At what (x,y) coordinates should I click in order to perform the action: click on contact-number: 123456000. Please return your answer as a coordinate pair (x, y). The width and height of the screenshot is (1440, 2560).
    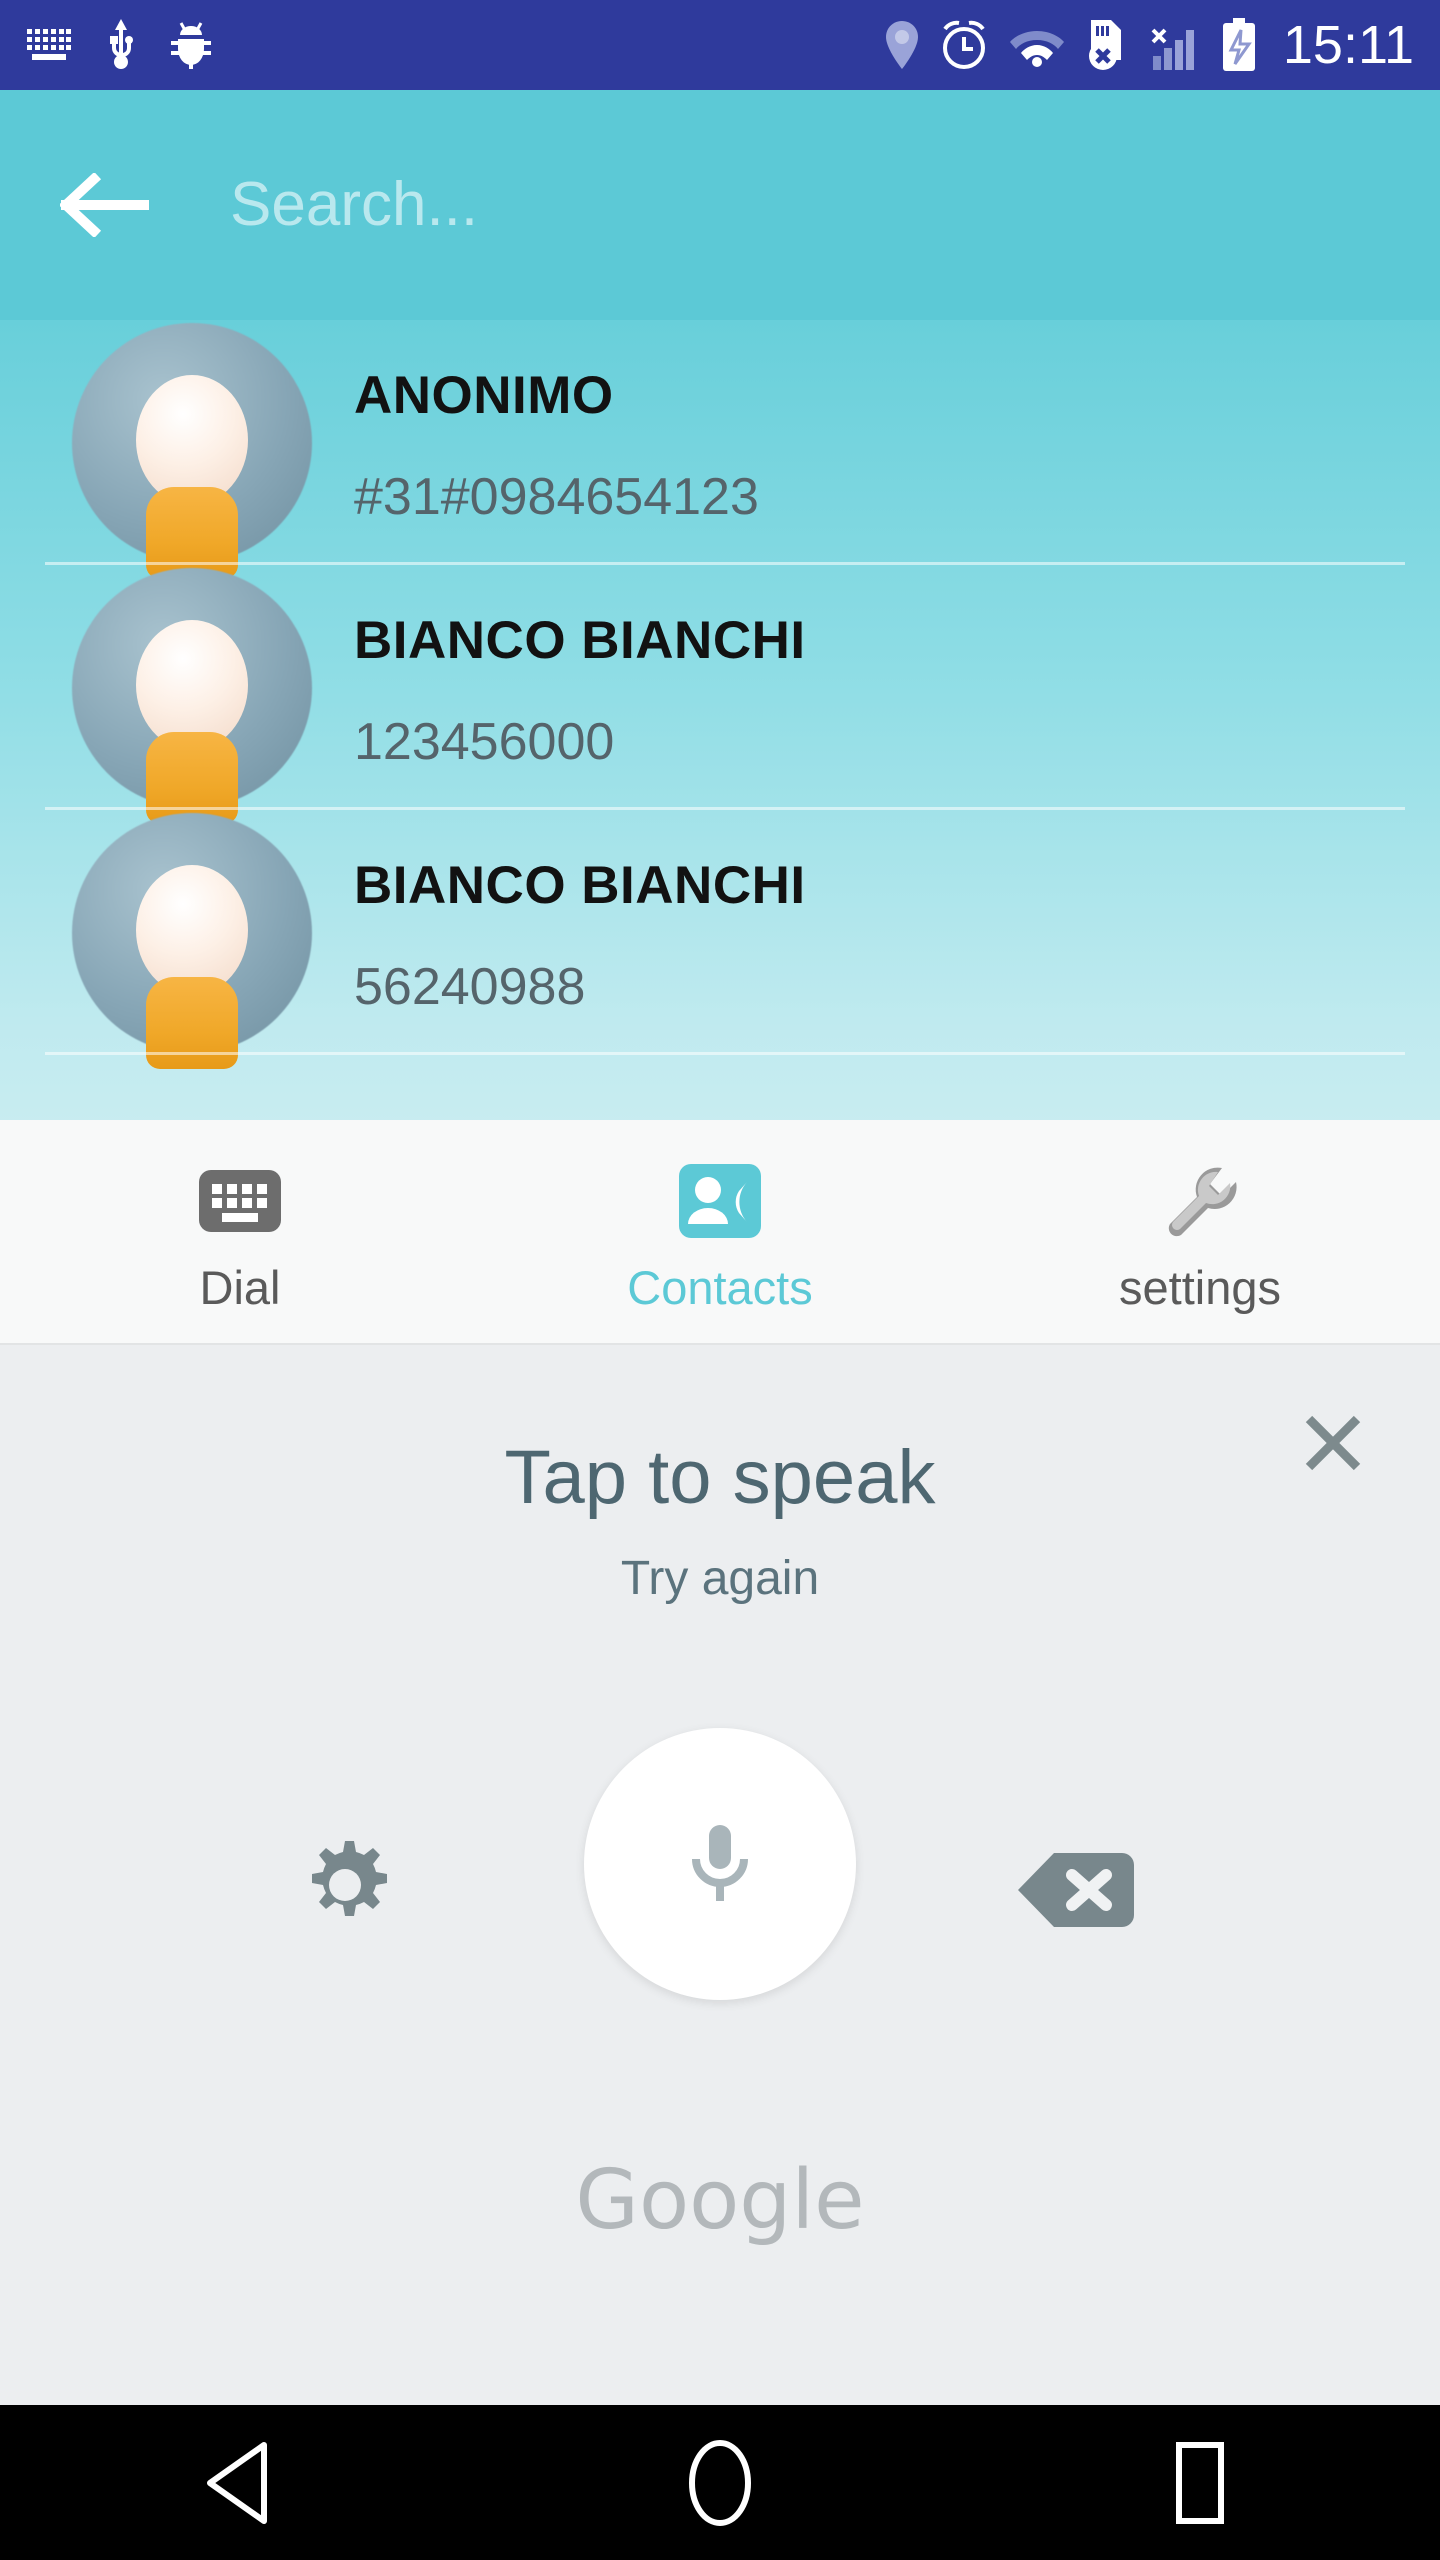
    Looking at the image, I should click on (484, 742).